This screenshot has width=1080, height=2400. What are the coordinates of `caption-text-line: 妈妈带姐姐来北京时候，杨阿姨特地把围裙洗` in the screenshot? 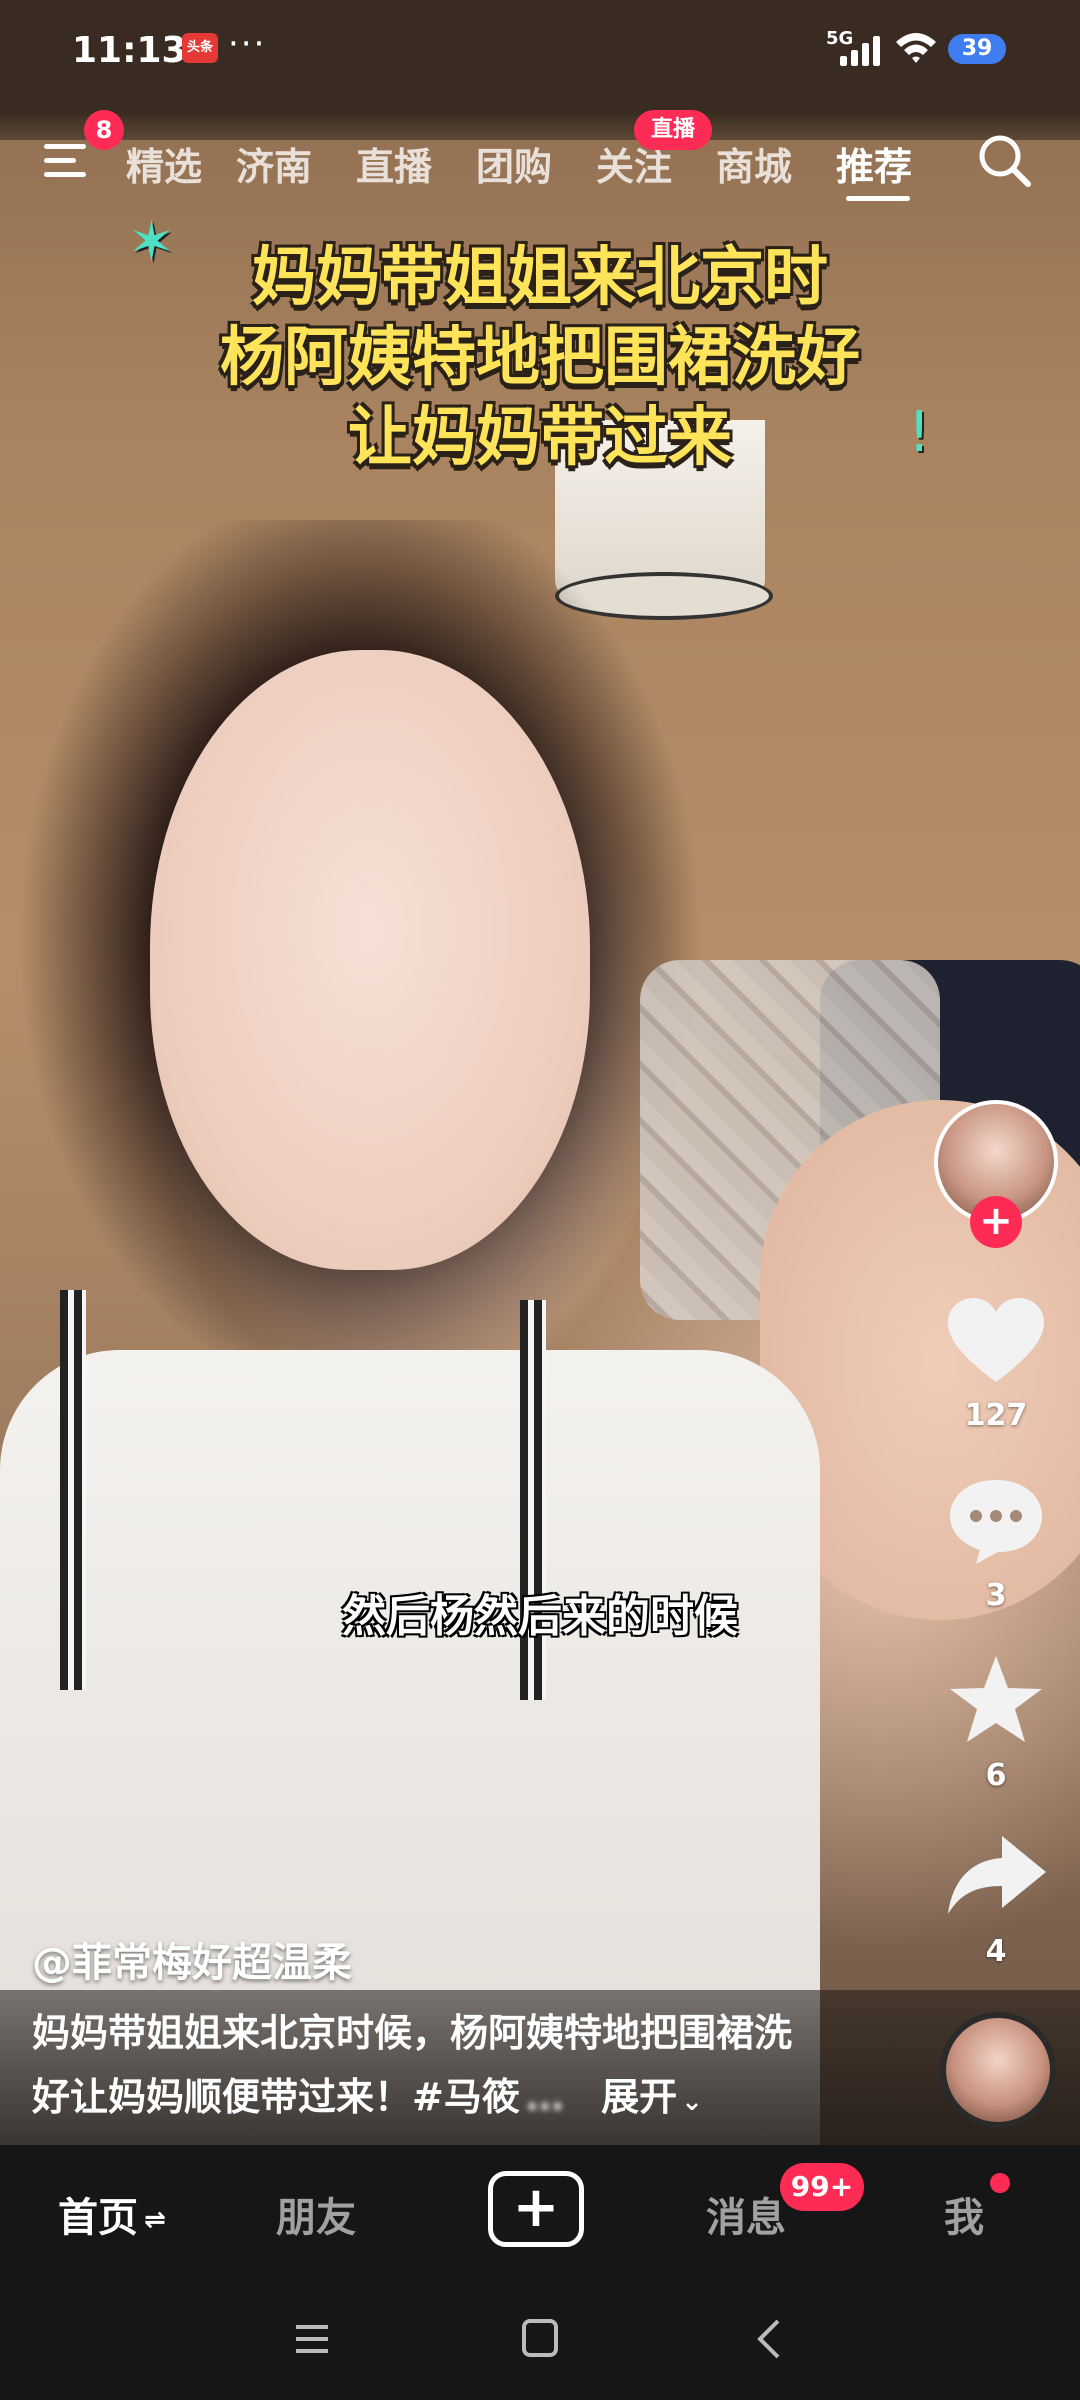 It's located at (412, 2033).